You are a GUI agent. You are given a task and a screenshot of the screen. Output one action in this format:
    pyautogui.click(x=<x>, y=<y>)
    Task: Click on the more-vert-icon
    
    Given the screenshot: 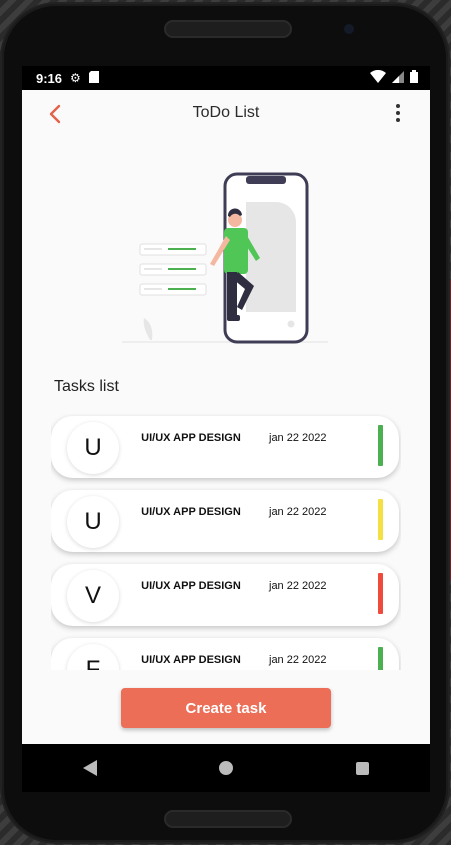 What is the action you would take?
    pyautogui.click(x=398, y=114)
    